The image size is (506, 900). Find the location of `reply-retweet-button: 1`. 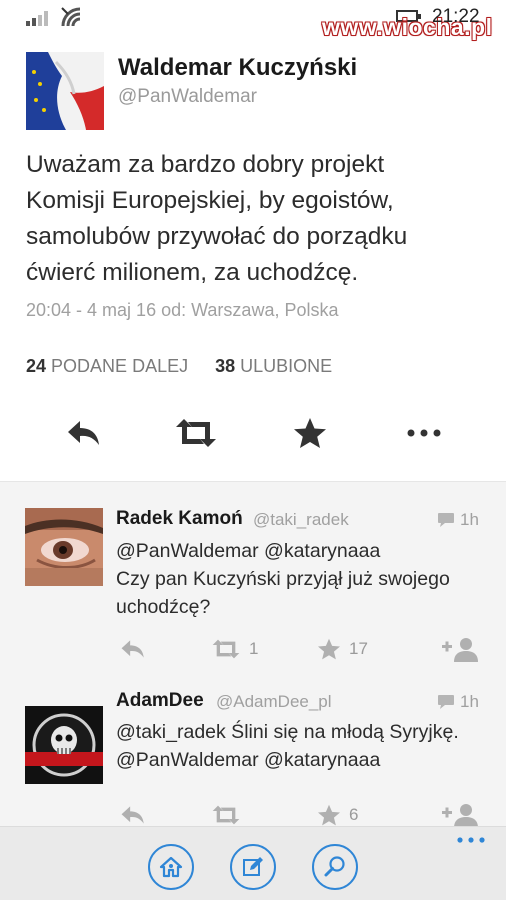

reply-retweet-button: 1 is located at coordinates (234, 649).